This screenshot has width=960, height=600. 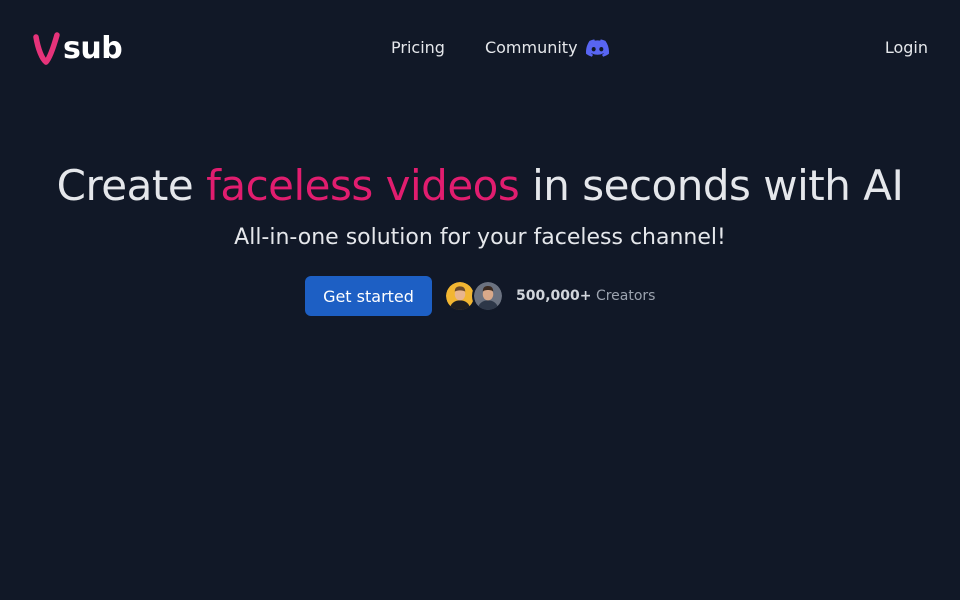 I want to click on hero-title-pre: Create, so click(x=125, y=185).